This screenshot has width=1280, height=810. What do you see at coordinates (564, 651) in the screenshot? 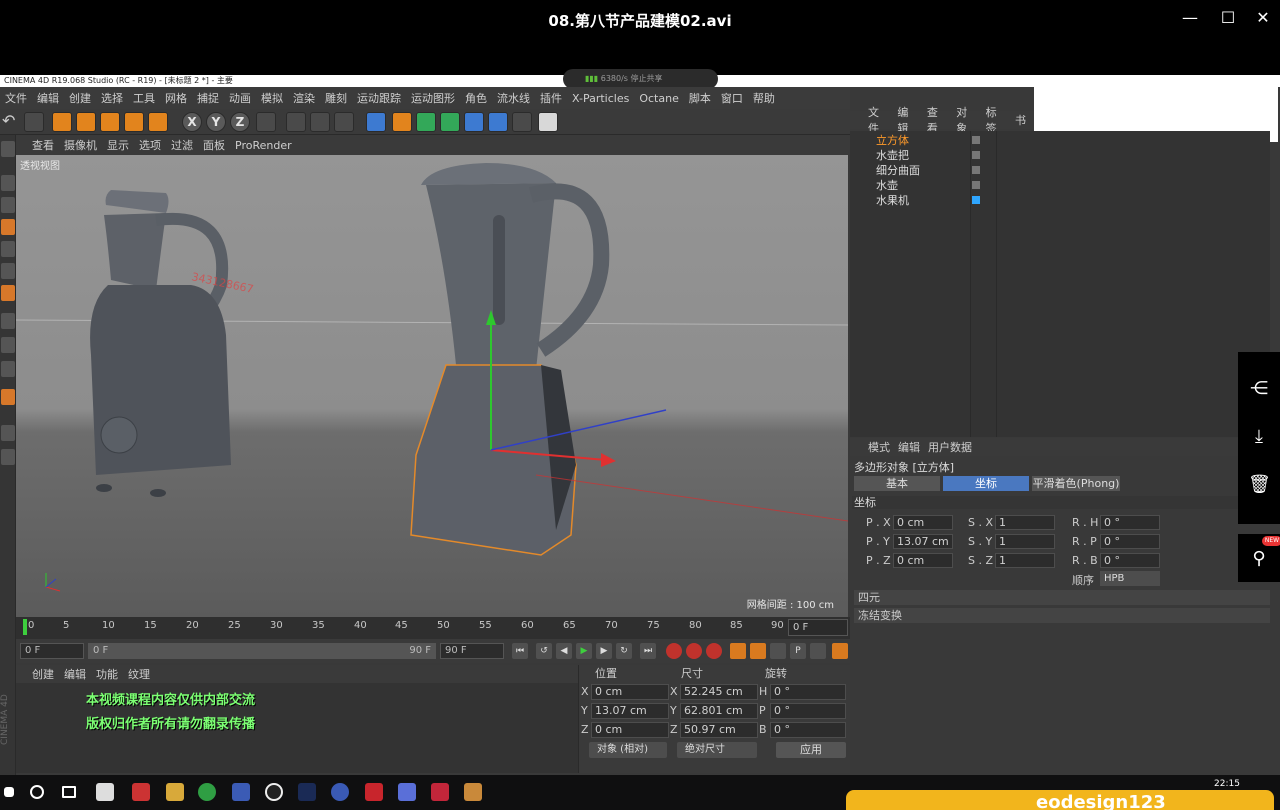
I see `step-back-icon: ◀` at bounding box center [564, 651].